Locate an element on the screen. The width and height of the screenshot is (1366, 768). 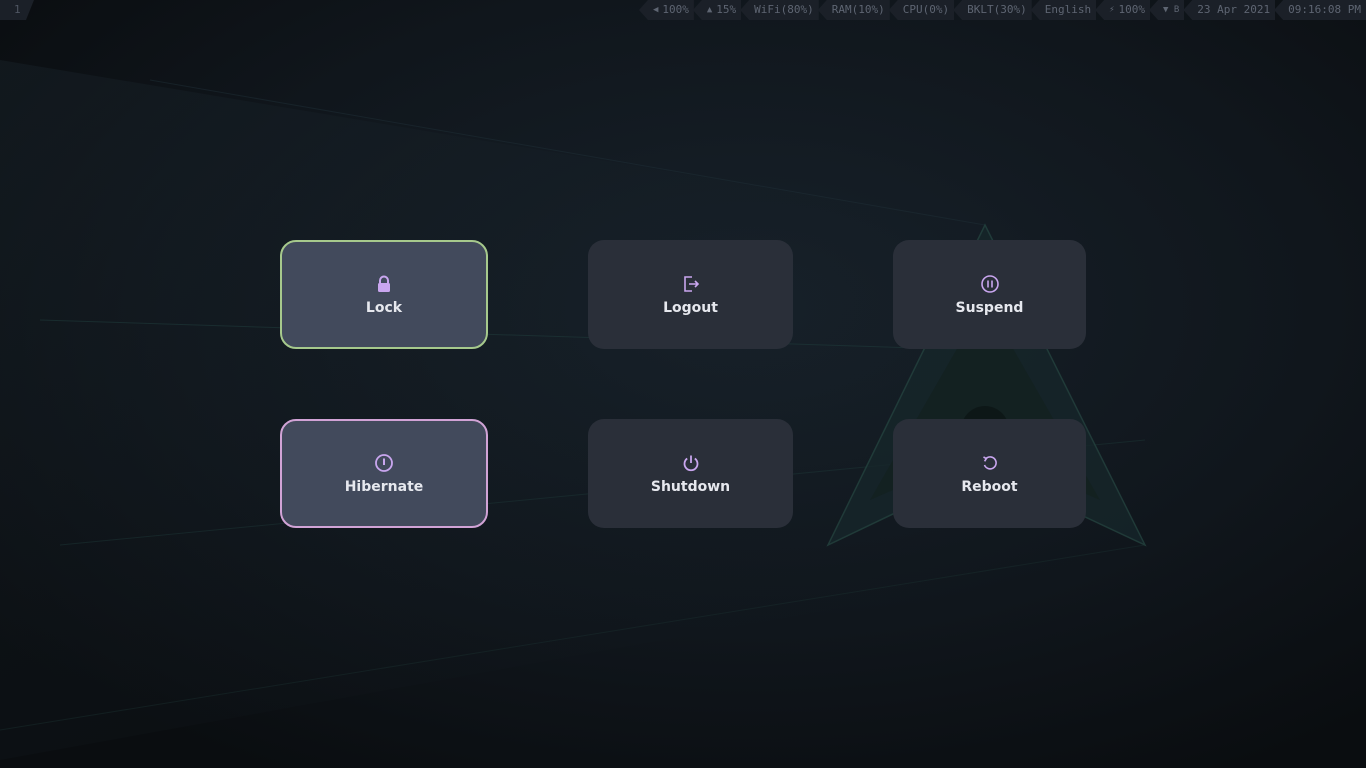
reboot-label: Reboot is located at coordinates (989, 486).